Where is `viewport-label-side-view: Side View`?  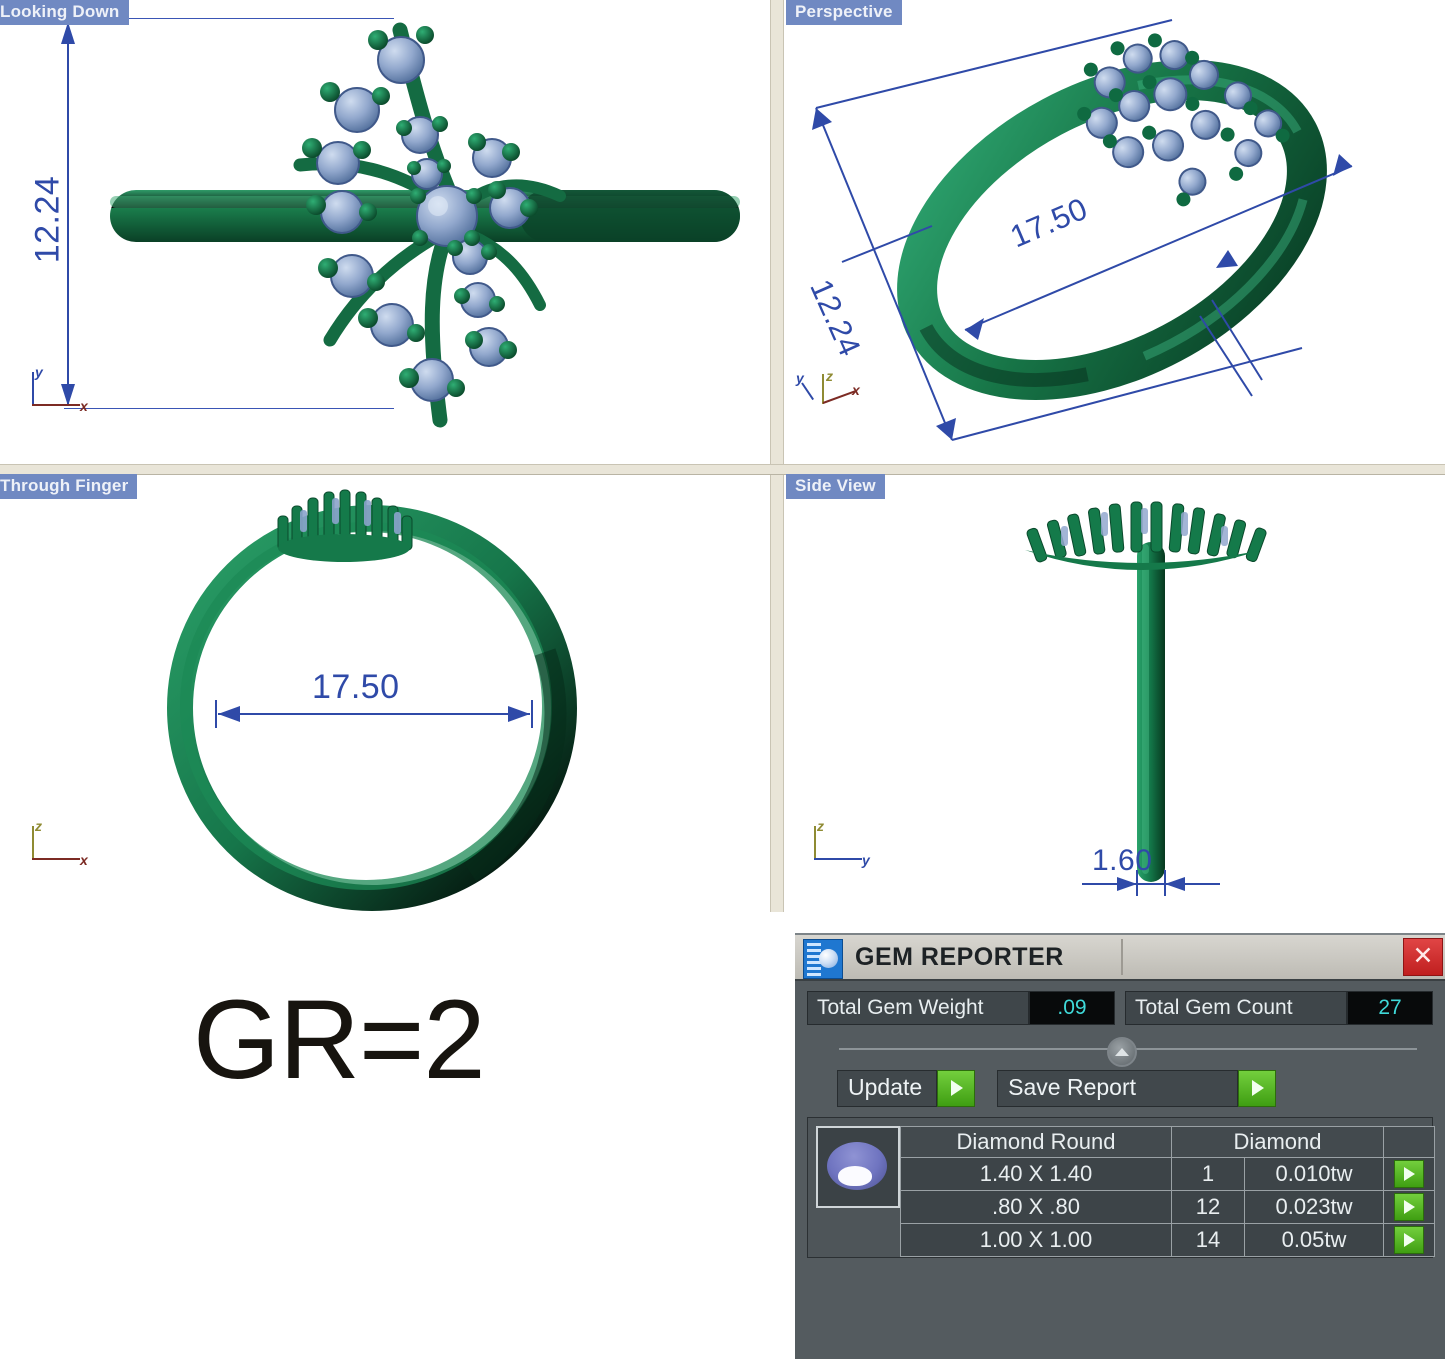
viewport-label-side-view: Side View is located at coordinates (835, 486).